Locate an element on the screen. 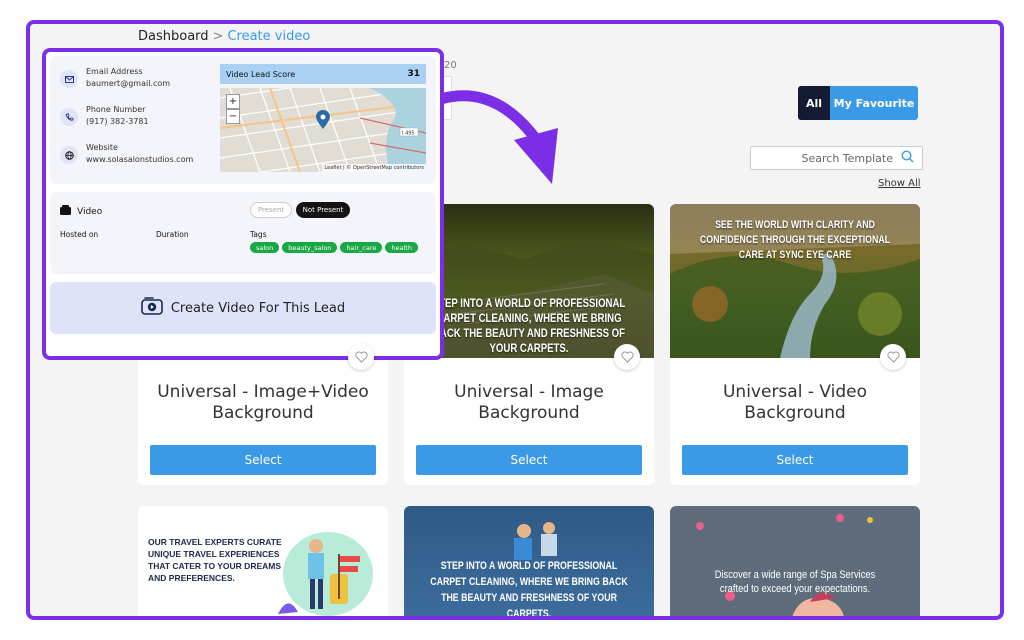 The image size is (1024, 640). tag-badge: hair_care is located at coordinates (361, 247).